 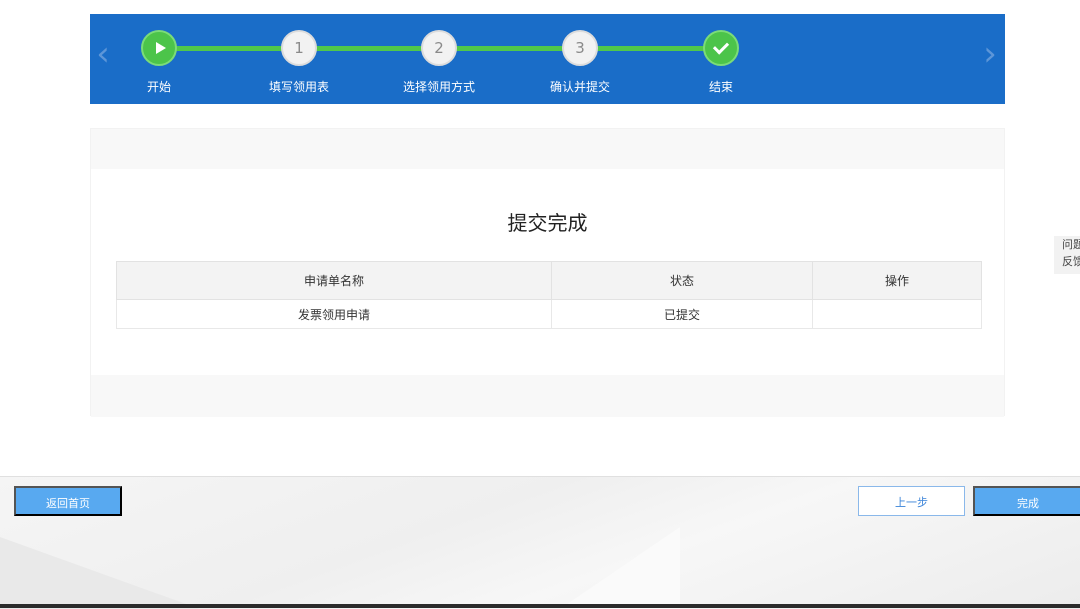 I want to click on cell-application-name: 发票领用申请, so click(x=334, y=314).